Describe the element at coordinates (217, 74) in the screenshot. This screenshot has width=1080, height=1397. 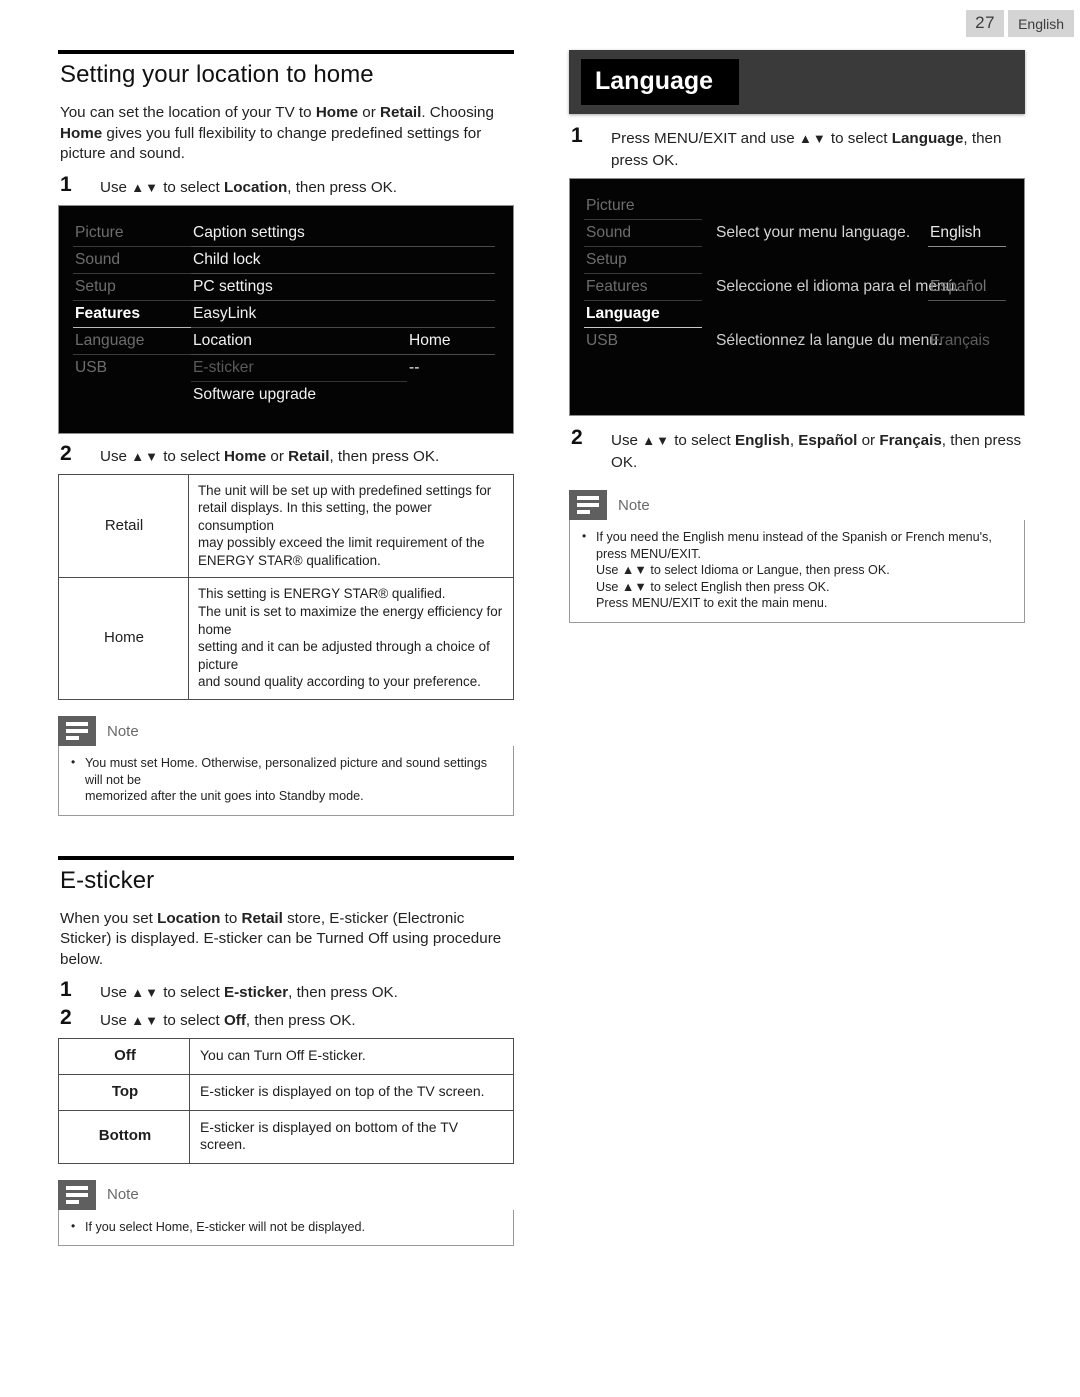
I see `page-title: Setting your location to home` at that location.